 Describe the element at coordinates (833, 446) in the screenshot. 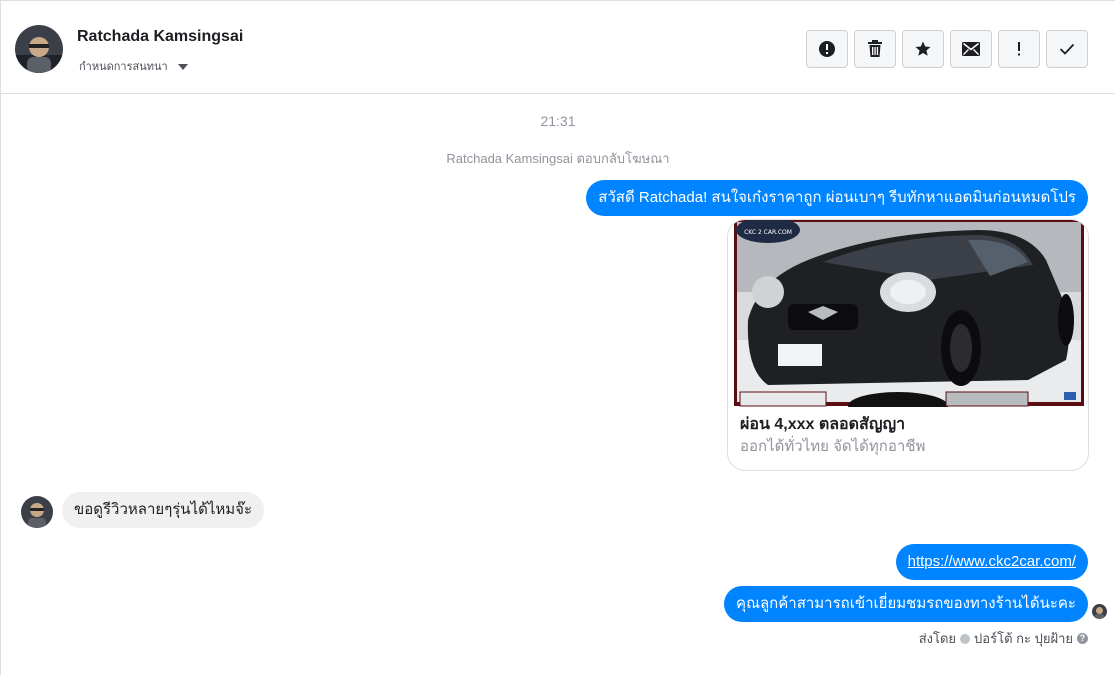

I see `ad-card-subtitle: ออกได้ทั่วไทย จัดได้ทุกอาชีพ` at that location.